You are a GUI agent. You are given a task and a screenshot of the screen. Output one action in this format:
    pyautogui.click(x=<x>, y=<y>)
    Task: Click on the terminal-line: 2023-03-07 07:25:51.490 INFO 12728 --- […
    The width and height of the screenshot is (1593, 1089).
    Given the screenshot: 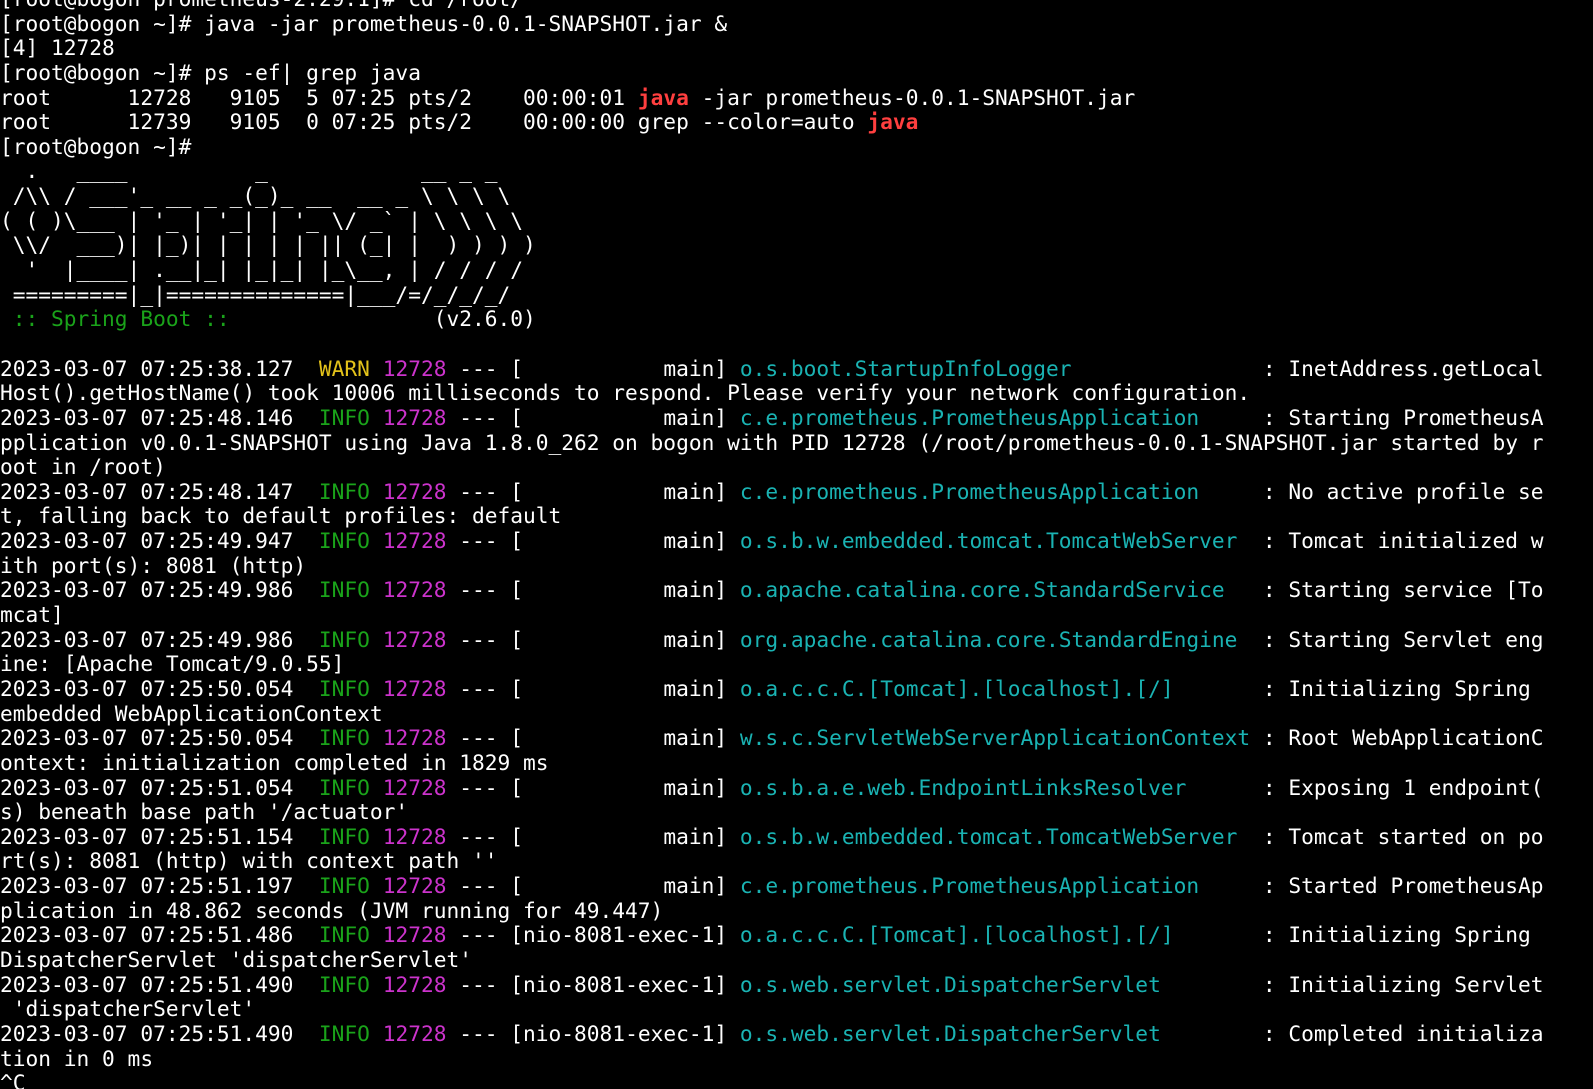 What is the action you would take?
    pyautogui.click(x=796, y=1034)
    